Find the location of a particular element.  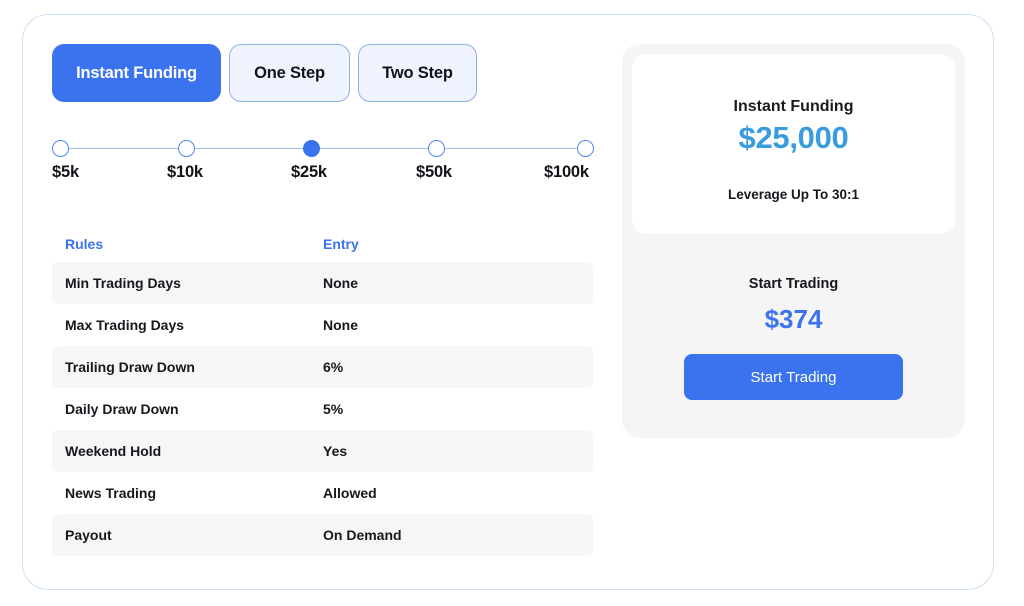

plan-price: $374 is located at coordinates (793, 319).